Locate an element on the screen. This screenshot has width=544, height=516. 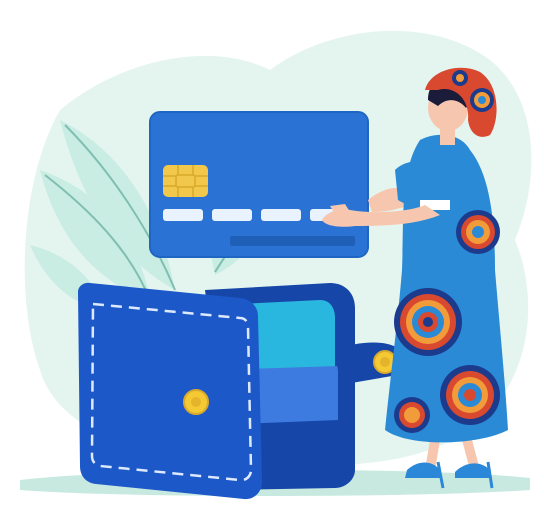
card-stripe is located at coordinates (292, 241).